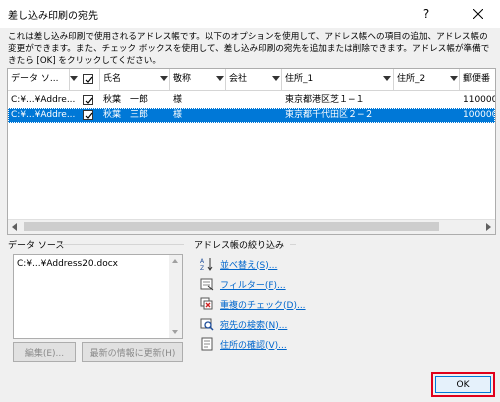  Describe the element at coordinates (14, 227) in the screenshot. I see `scroll-left-icon` at that location.